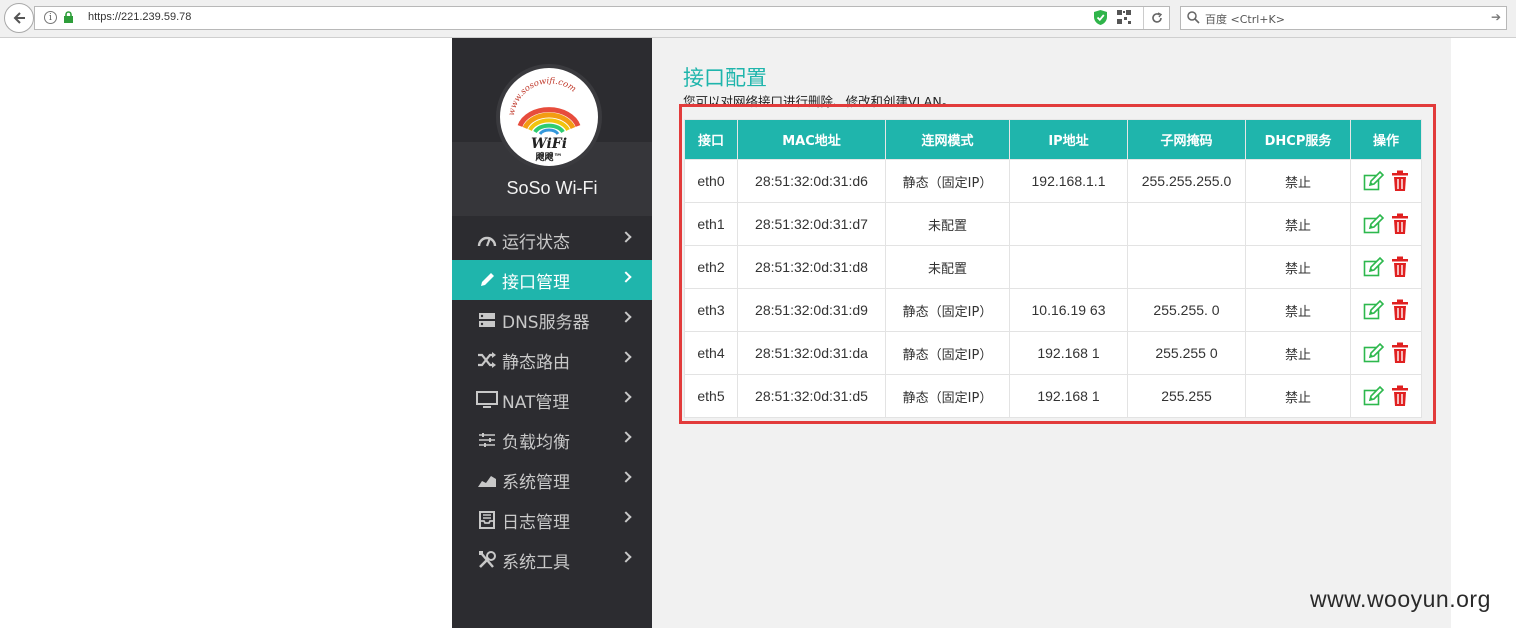  Describe the element at coordinates (1068, 396) in the screenshot. I see `ip-cell: 192.168 1` at that location.